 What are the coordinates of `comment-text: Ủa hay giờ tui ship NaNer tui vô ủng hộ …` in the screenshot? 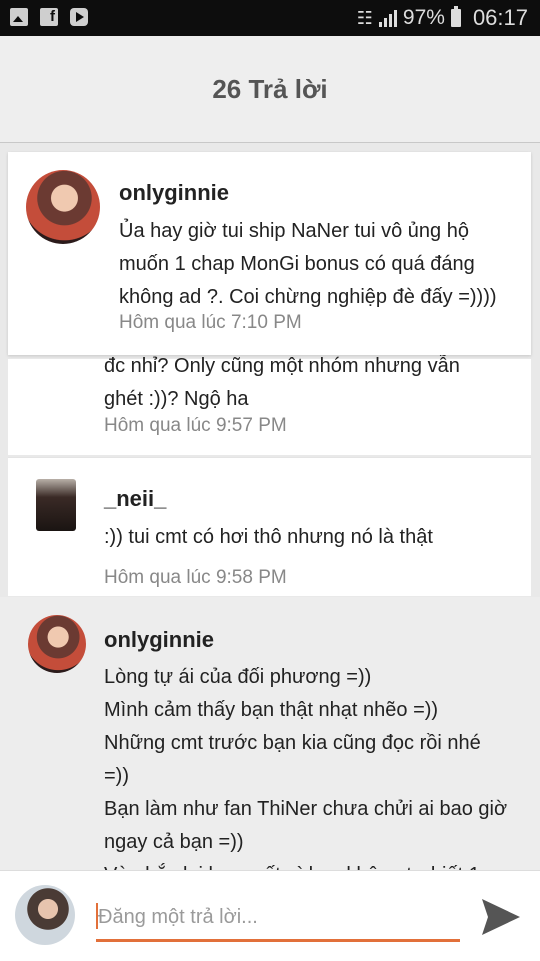 It's located at (308, 264).